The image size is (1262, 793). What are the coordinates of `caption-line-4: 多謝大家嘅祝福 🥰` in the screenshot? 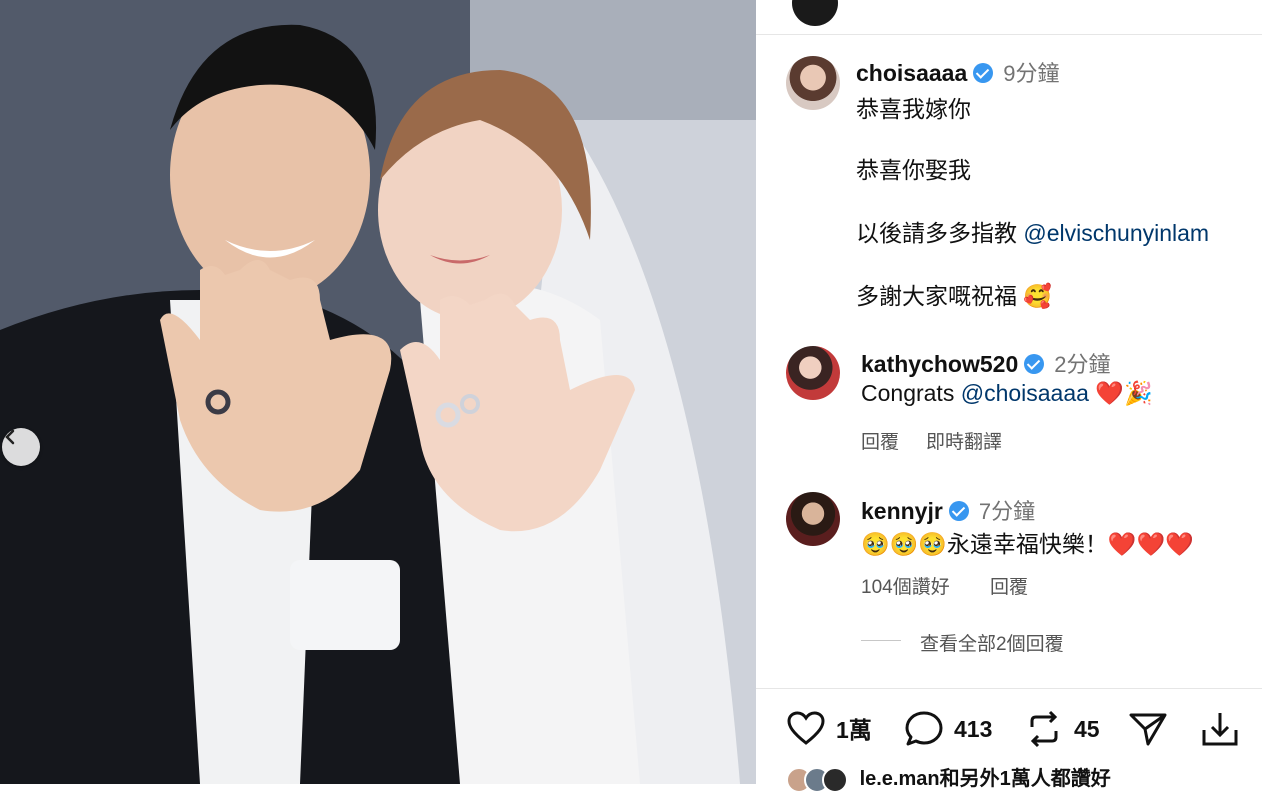 It's located at (954, 294).